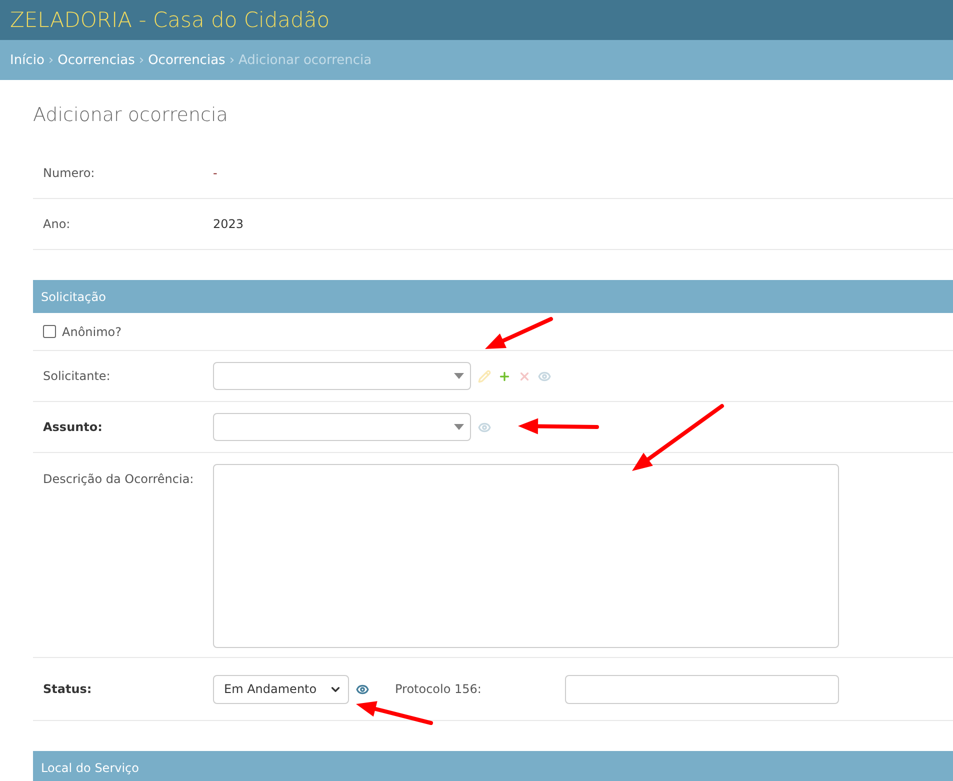 This screenshot has width=953, height=781. What do you see at coordinates (68, 689) in the screenshot?
I see `field-label: Status:` at bounding box center [68, 689].